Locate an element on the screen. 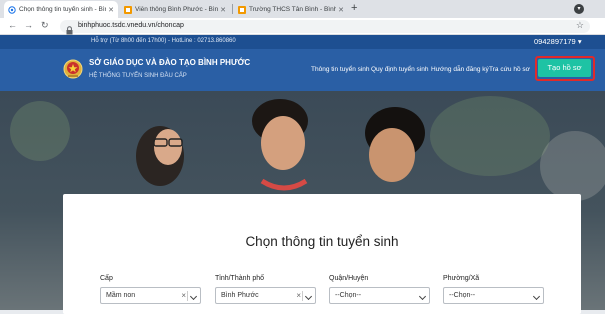  browser-tab-2: Viễn thông Bình Phước - Bình Ph ✕ is located at coordinates (175, 9).